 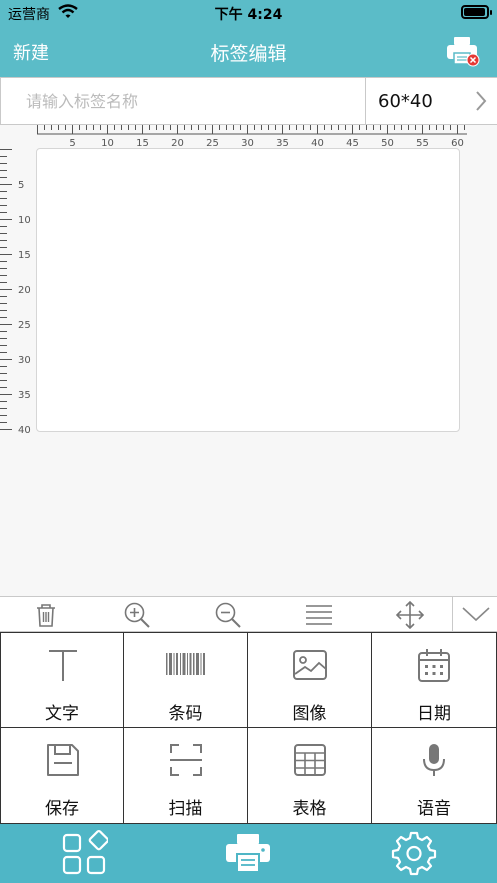 I want to click on tool-table: 表格, so click(x=310, y=776).